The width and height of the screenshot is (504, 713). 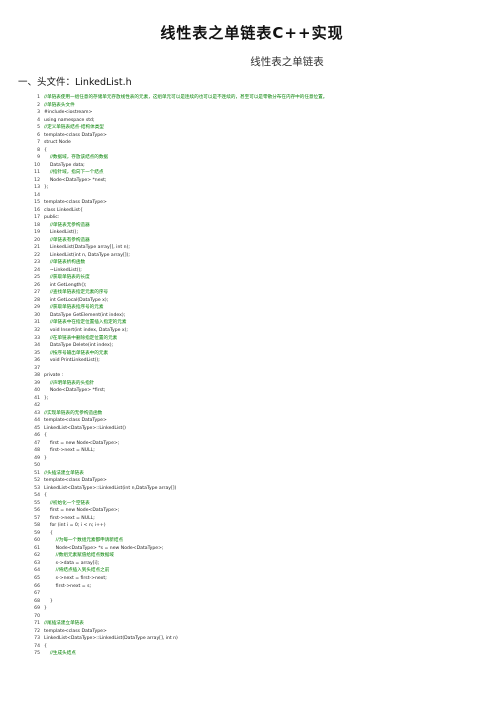 I want to click on code-line: 71 //尾插法建立单链表, so click(x=262, y=624).